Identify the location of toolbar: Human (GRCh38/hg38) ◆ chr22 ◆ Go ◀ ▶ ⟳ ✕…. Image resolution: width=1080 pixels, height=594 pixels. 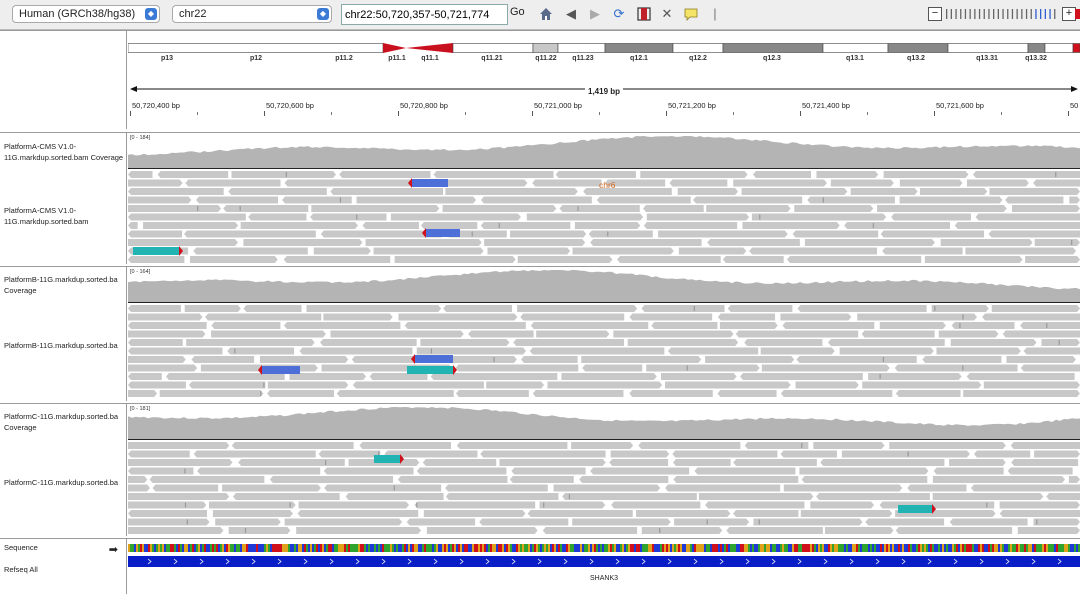
(540, 15).